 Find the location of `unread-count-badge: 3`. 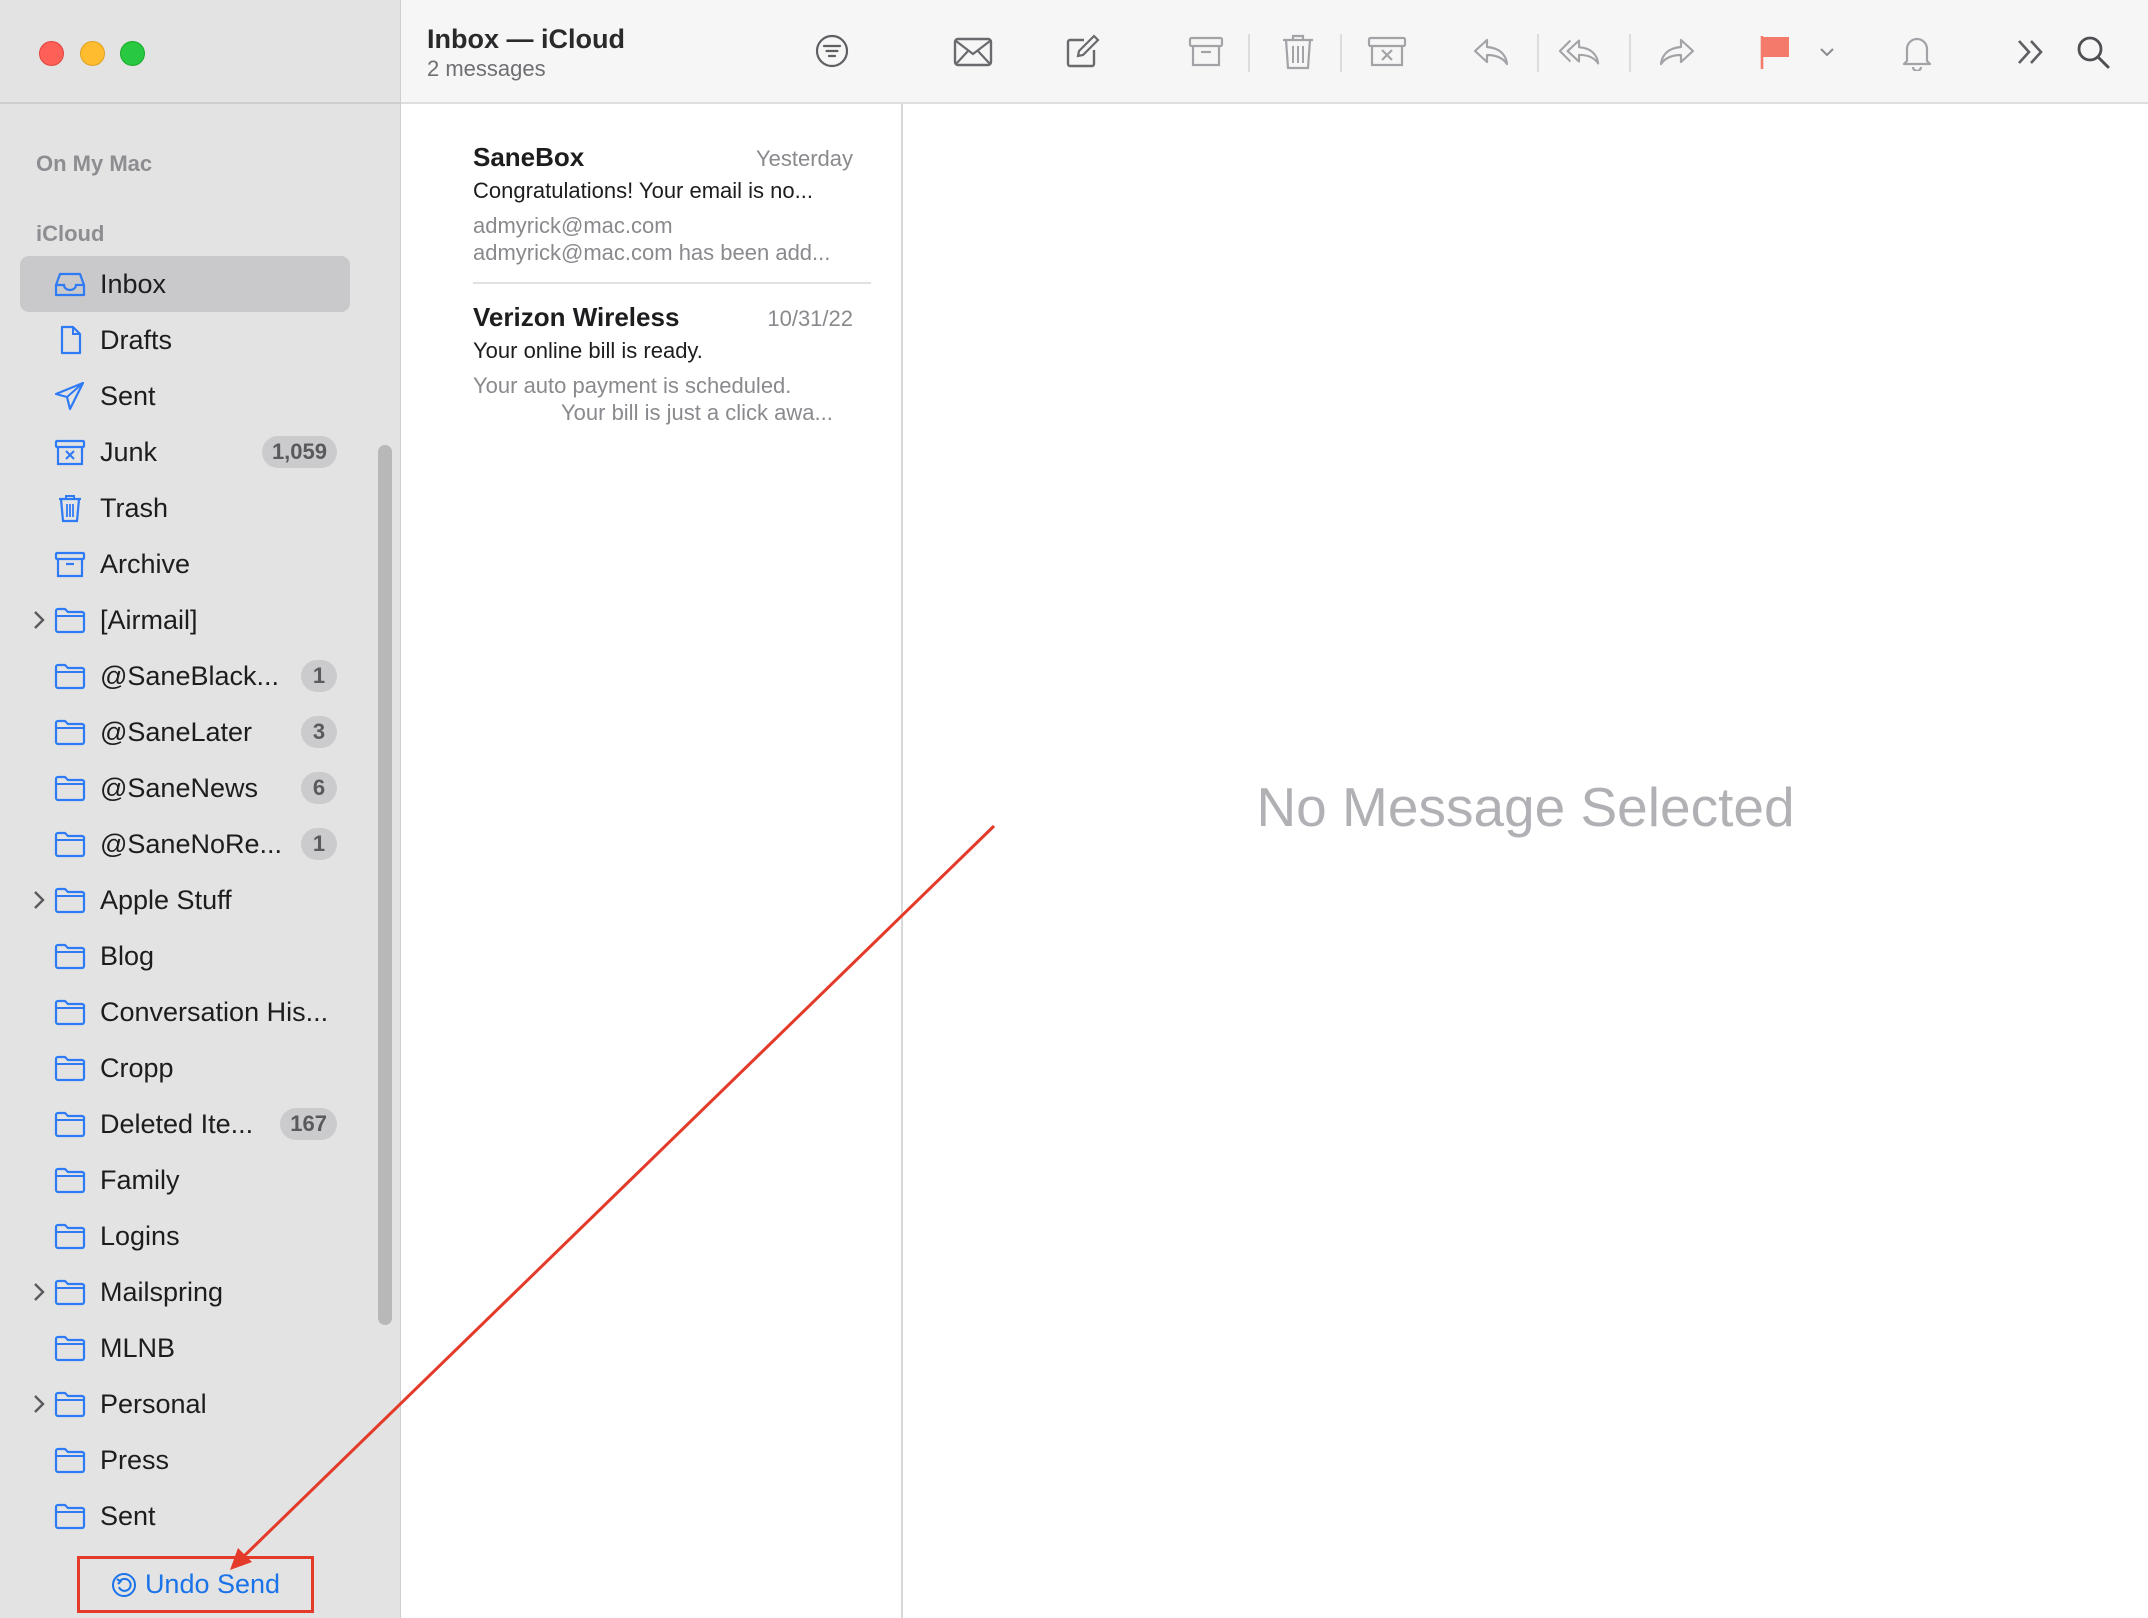

unread-count-badge: 3 is located at coordinates (319, 732).